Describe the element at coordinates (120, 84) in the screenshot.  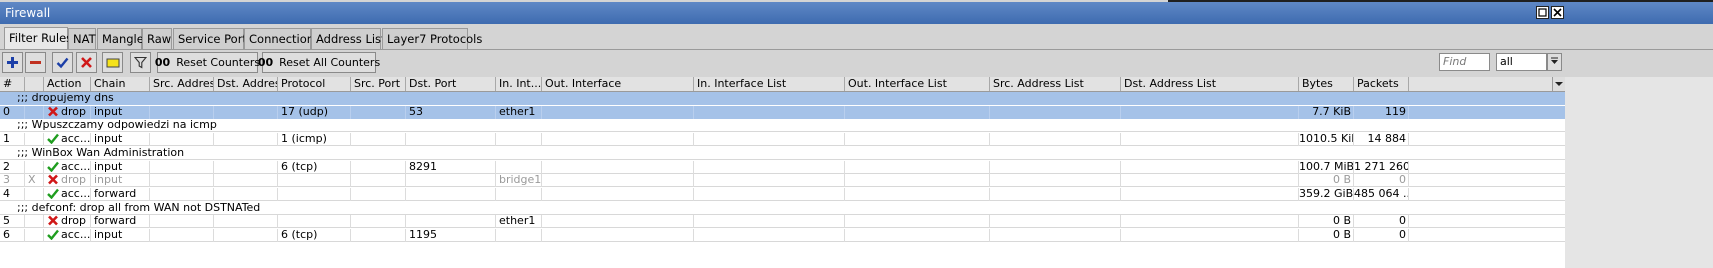
I see `col-chain: Chain` at that location.